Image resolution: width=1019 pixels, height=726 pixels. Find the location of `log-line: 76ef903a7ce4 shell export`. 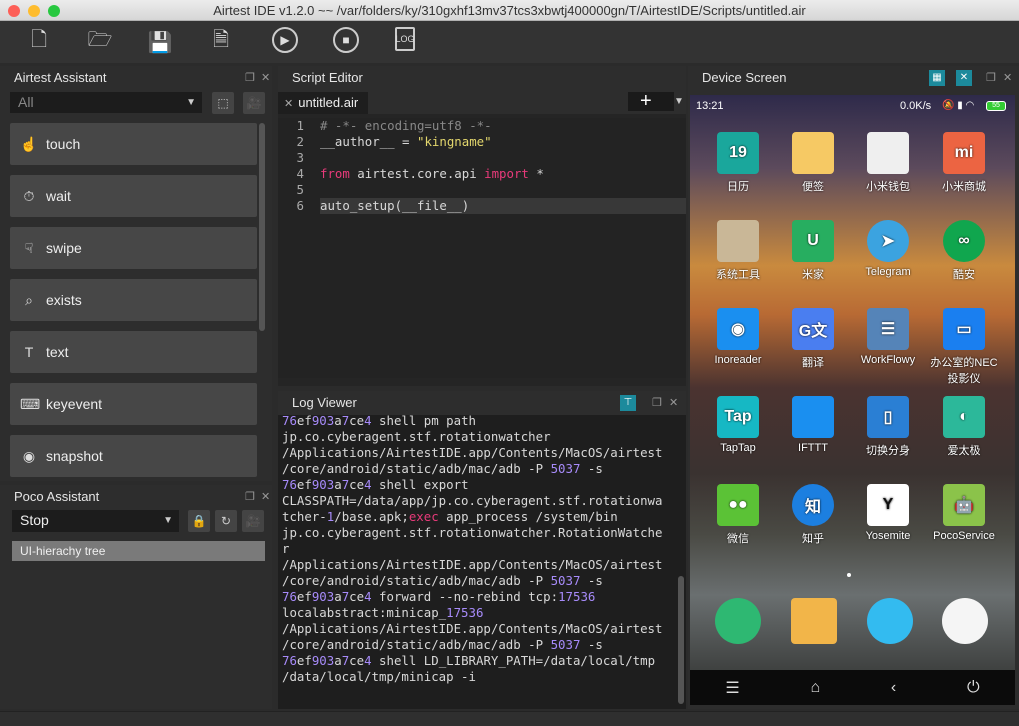

log-line: 76ef903a7ce4 shell export is located at coordinates (375, 485).